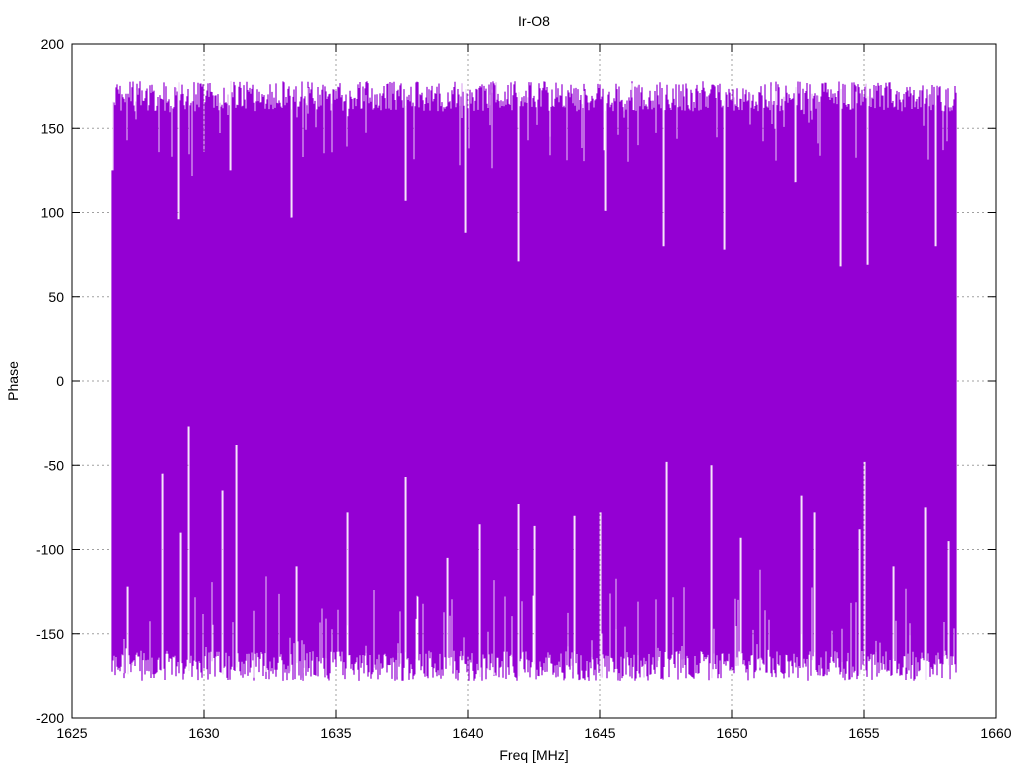  Describe the element at coordinates (13, 381) in the screenshot. I see `y-axis-label: Phase` at that location.